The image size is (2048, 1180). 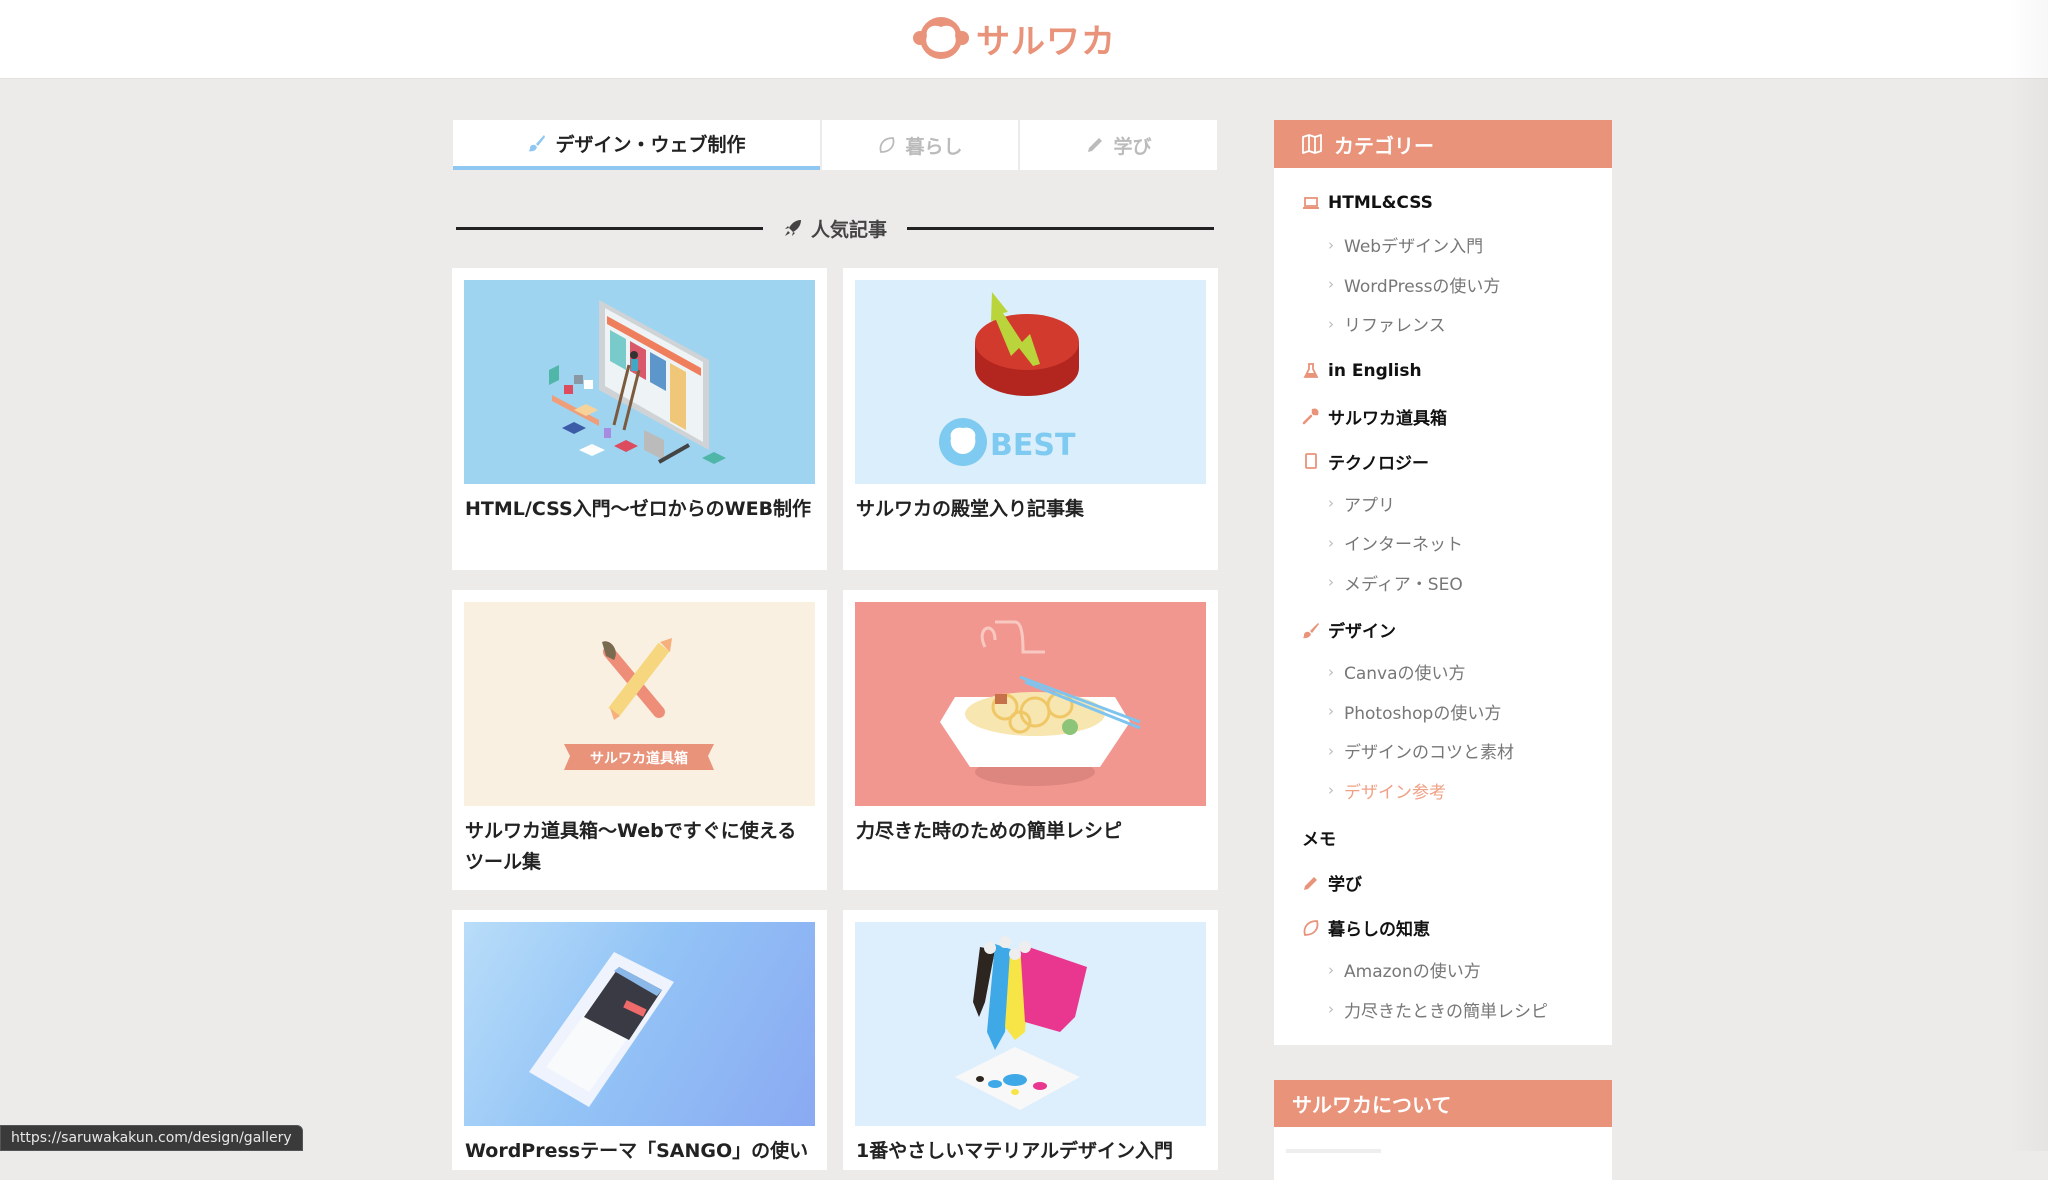 I want to click on smartphone-illustration, so click(x=601, y=1029).